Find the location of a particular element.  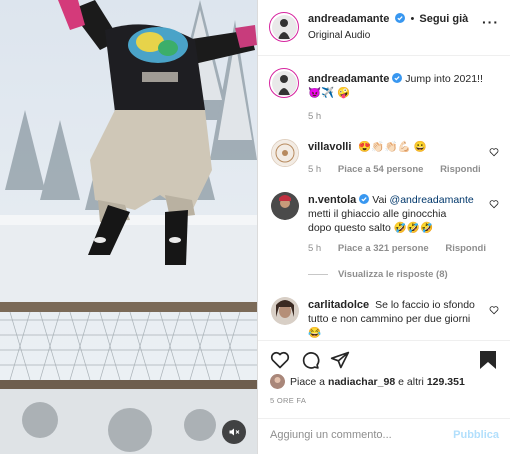

post-comment-button: Pubblica is located at coordinates (476, 435).